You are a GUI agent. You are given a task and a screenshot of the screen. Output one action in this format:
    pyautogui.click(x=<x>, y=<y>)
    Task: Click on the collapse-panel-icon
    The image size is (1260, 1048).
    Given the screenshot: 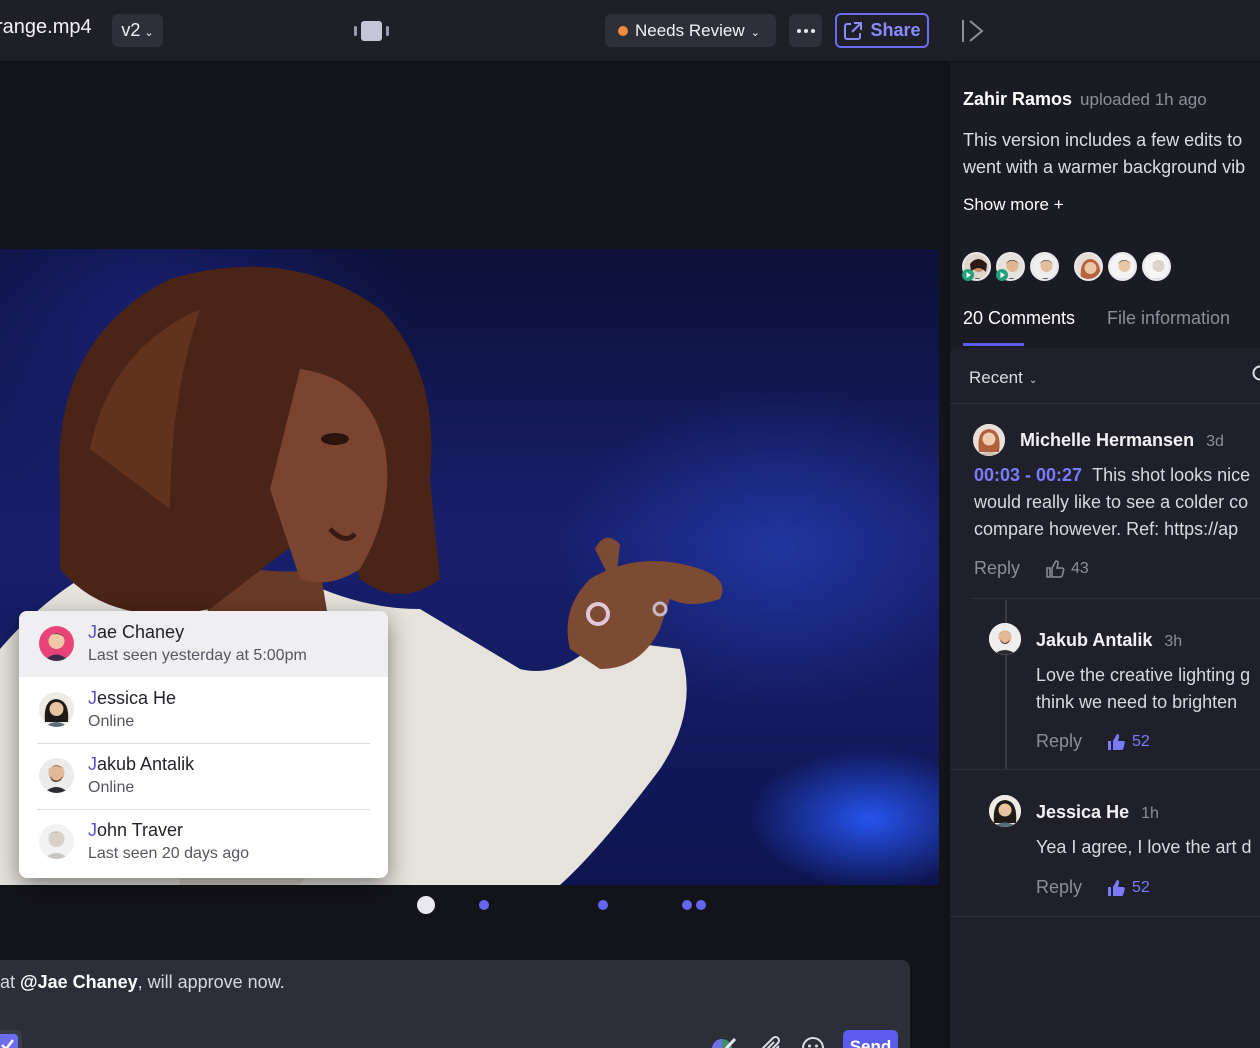 What is the action you would take?
    pyautogui.click(x=973, y=31)
    